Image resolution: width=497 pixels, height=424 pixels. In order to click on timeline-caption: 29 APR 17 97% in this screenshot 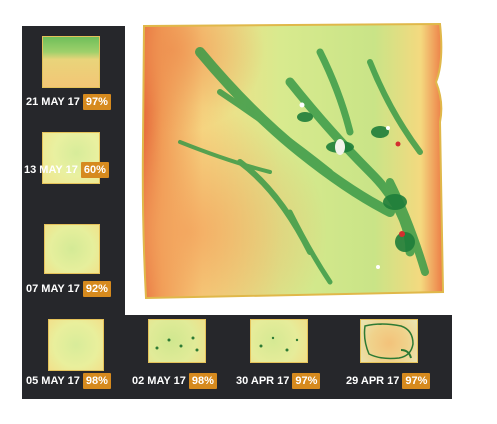, I will do `click(388, 381)`.